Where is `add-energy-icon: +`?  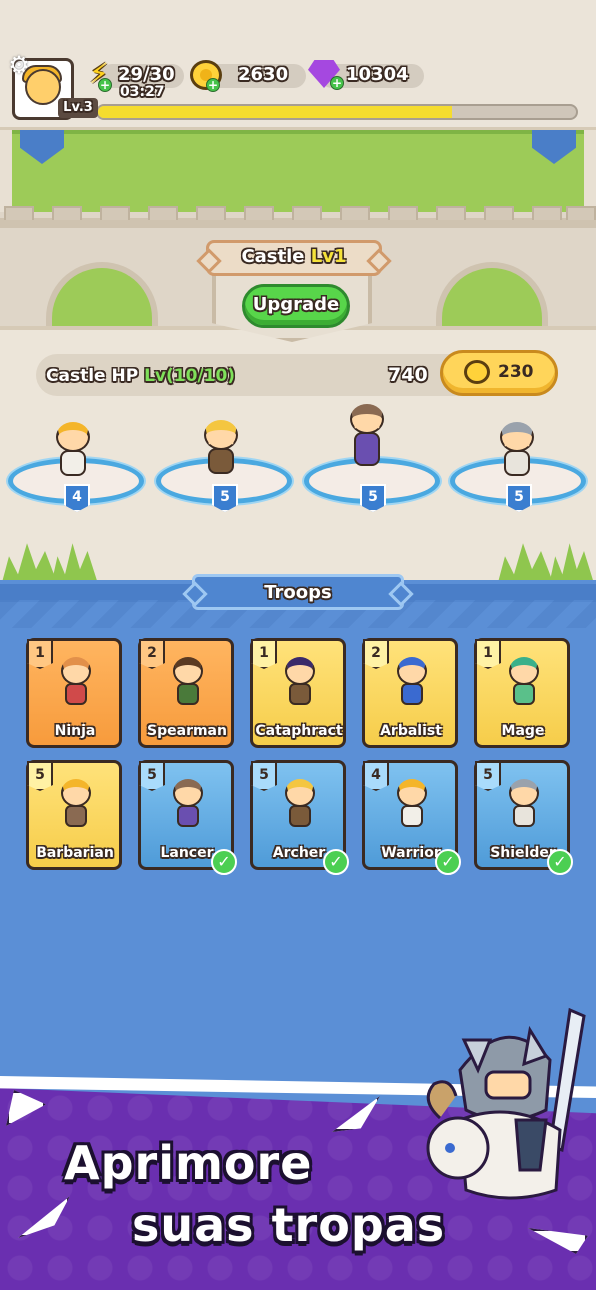 add-energy-icon: + is located at coordinates (105, 85).